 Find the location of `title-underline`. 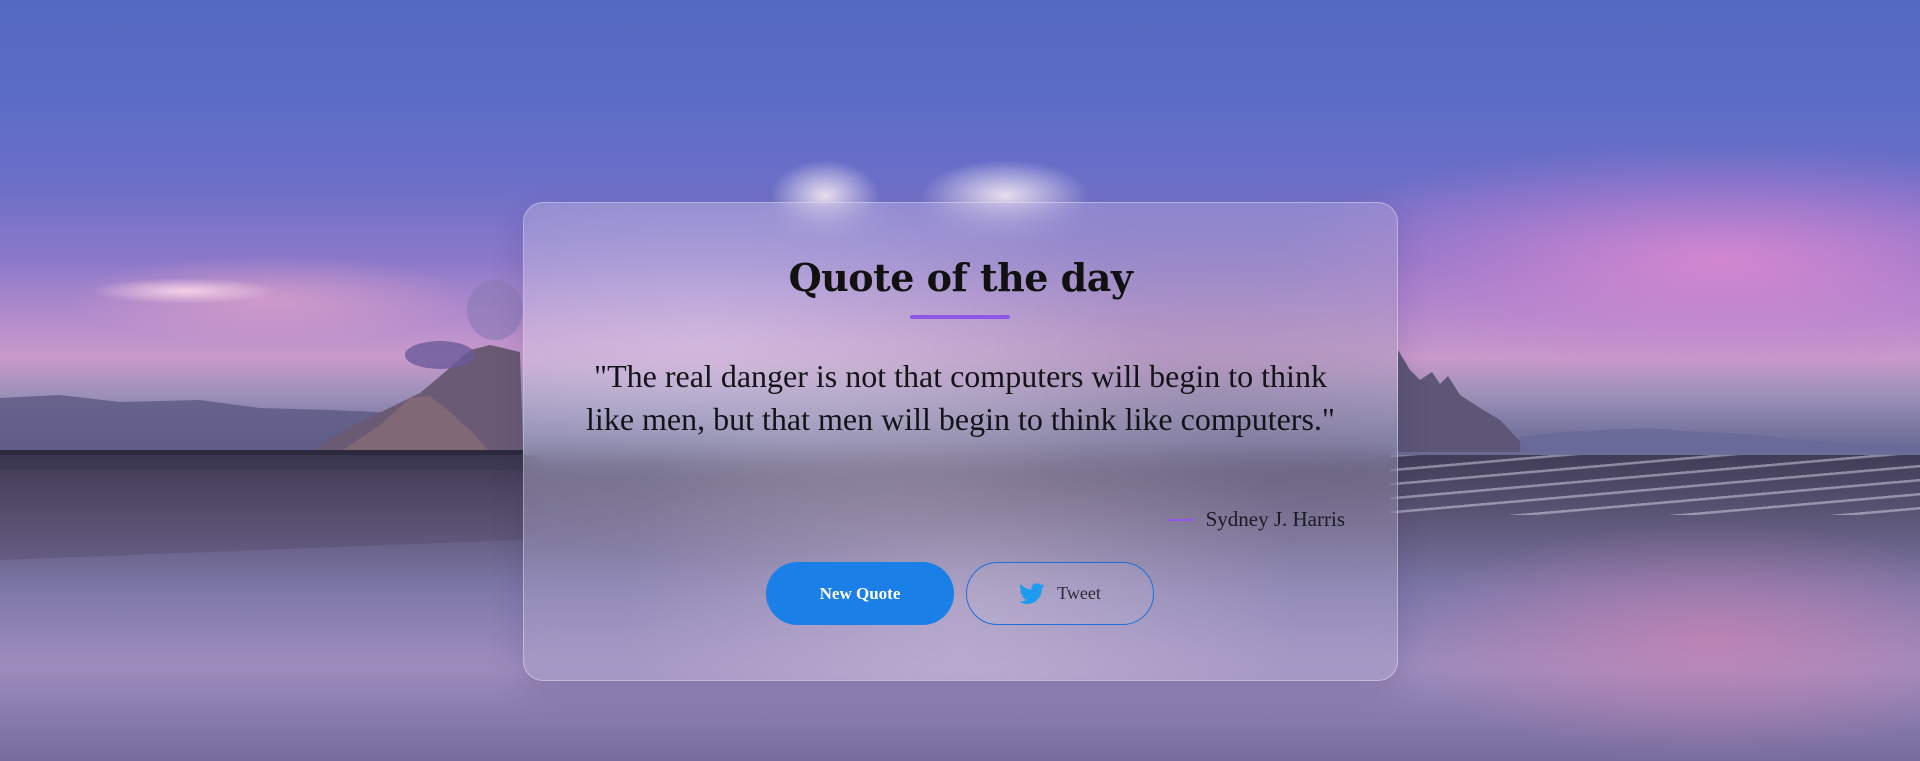

title-underline is located at coordinates (960, 317).